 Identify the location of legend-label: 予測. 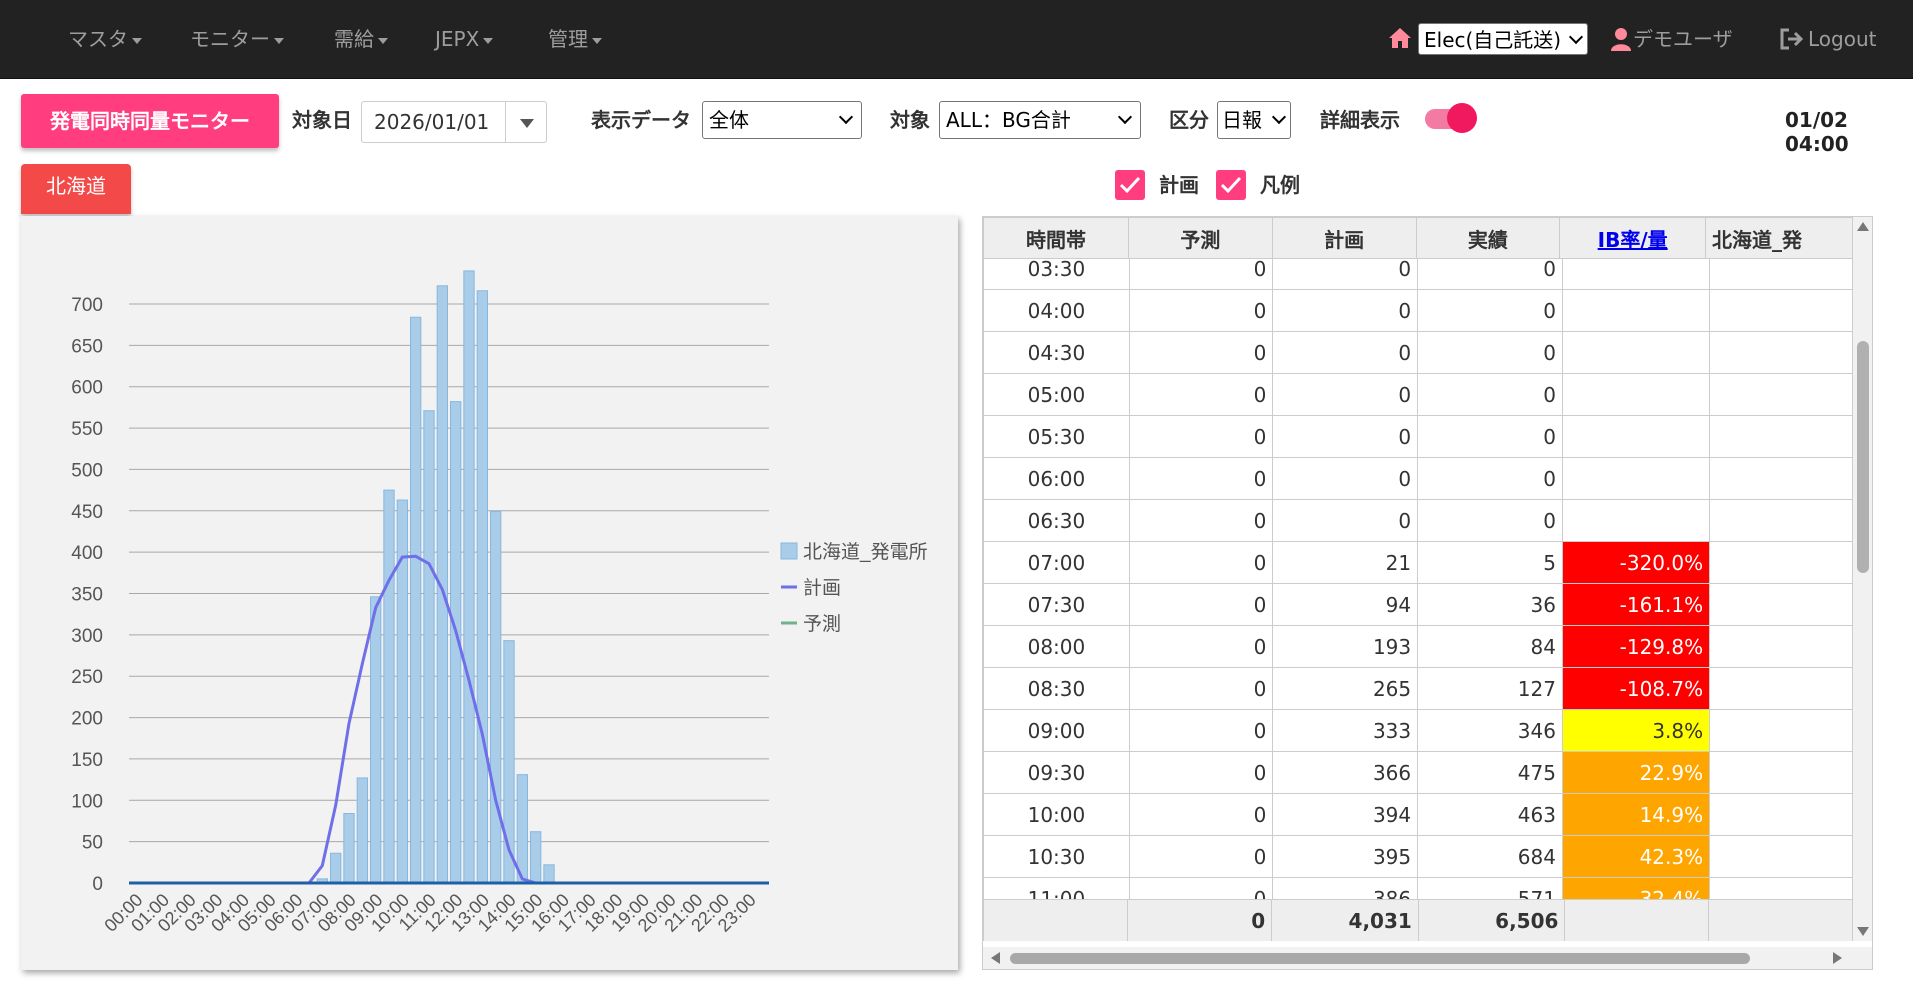
(822, 624).